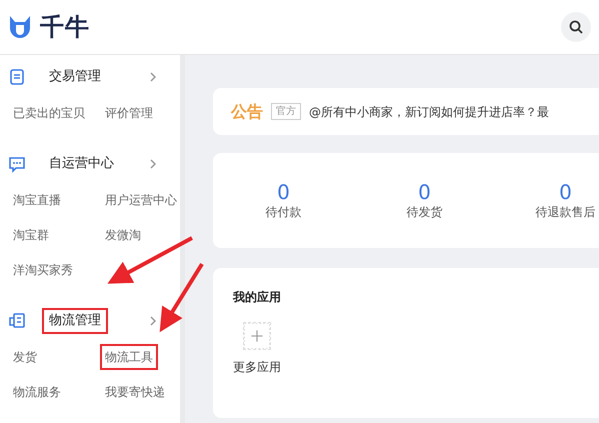 Image resolution: width=599 pixels, height=423 pixels. What do you see at coordinates (283, 212) in the screenshot?
I see `stat-label: 待付款` at bounding box center [283, 212].